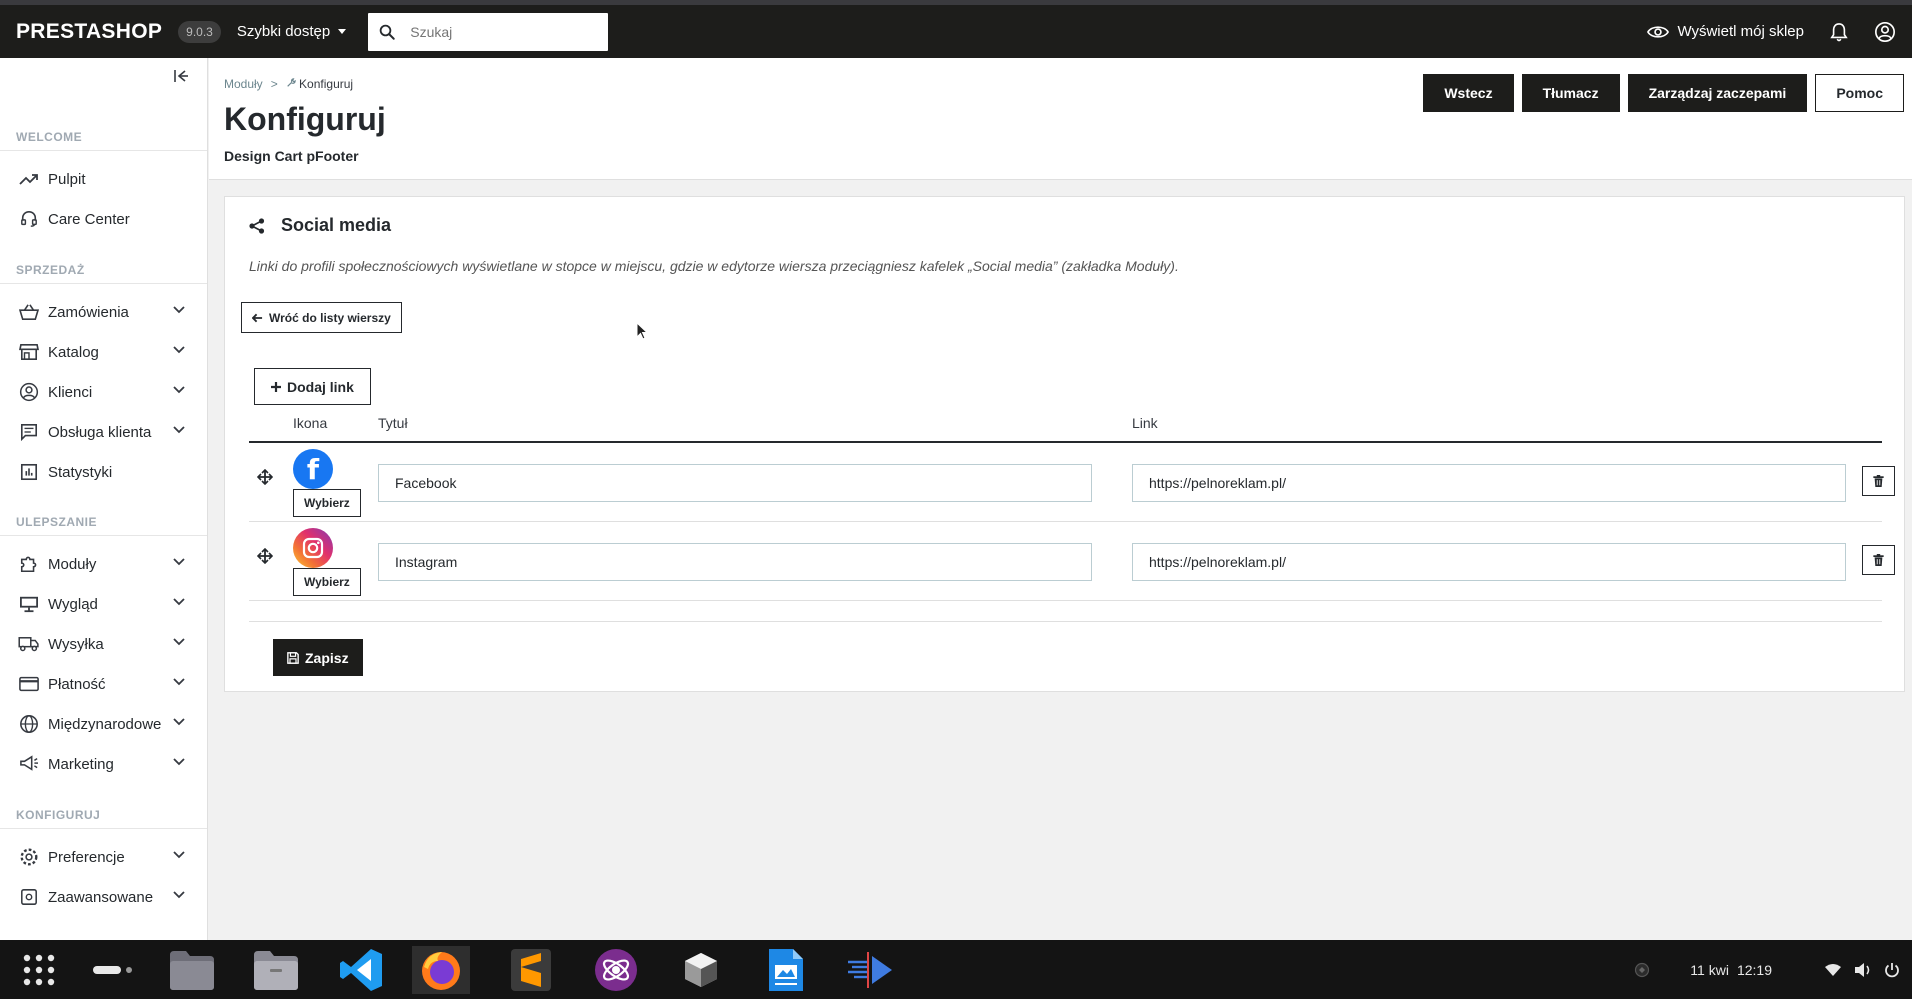  I want to click on sidebar-item-stats: Statystyki, so click(103, 472).